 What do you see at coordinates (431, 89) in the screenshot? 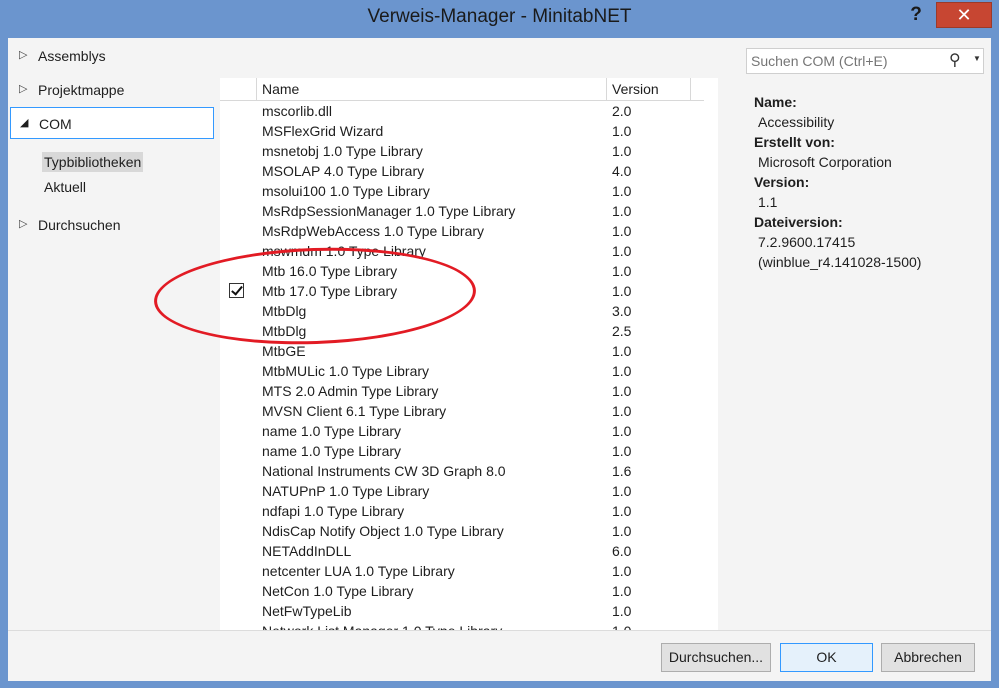
I see `column-header-name: Name` at bounding box center [431, 89].